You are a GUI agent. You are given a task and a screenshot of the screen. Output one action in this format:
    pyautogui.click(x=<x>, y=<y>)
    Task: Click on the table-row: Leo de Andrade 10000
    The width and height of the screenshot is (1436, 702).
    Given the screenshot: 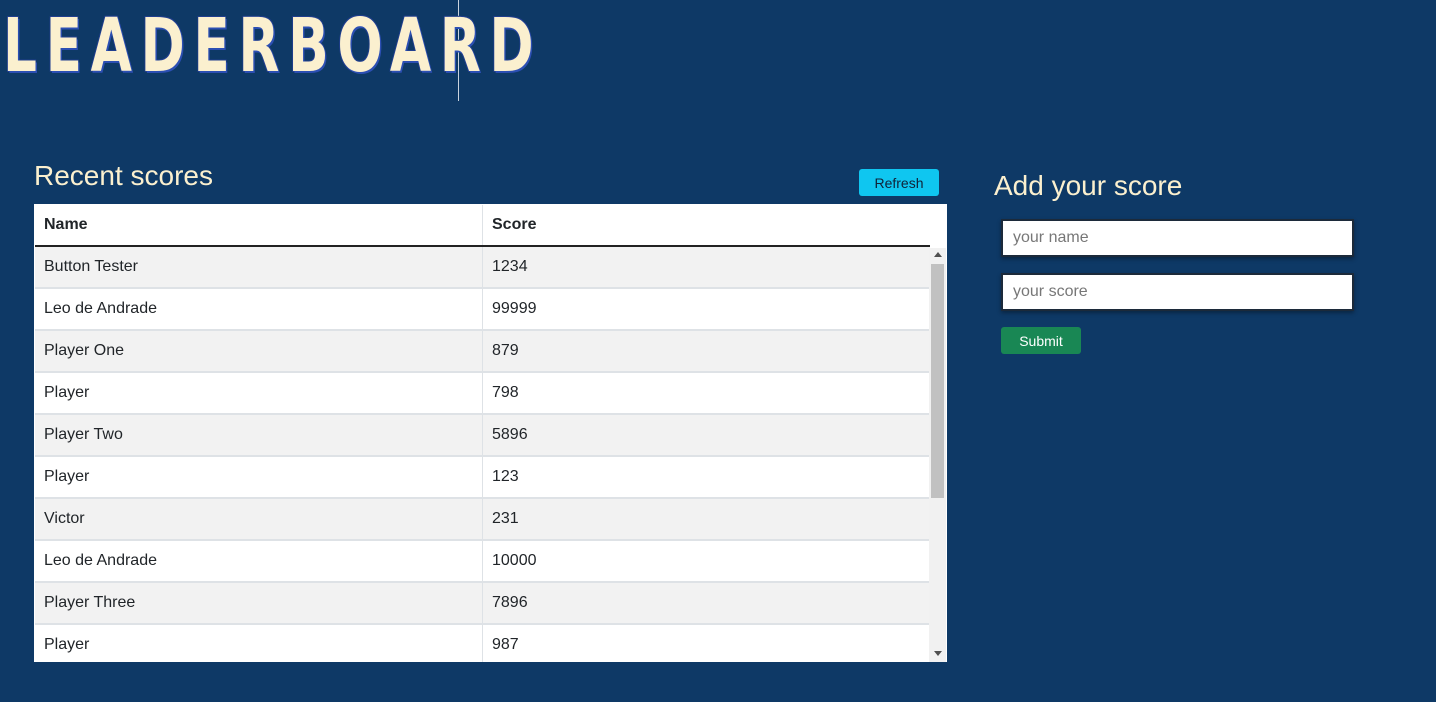 What is the action you would take?
    pyautogui.click(x=482, y=561)
    